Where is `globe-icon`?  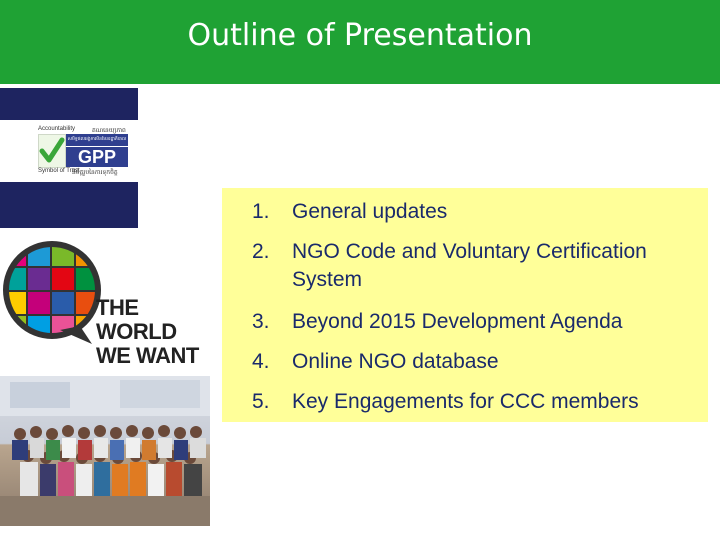
globe-icon is located at coordinates (52, 292).